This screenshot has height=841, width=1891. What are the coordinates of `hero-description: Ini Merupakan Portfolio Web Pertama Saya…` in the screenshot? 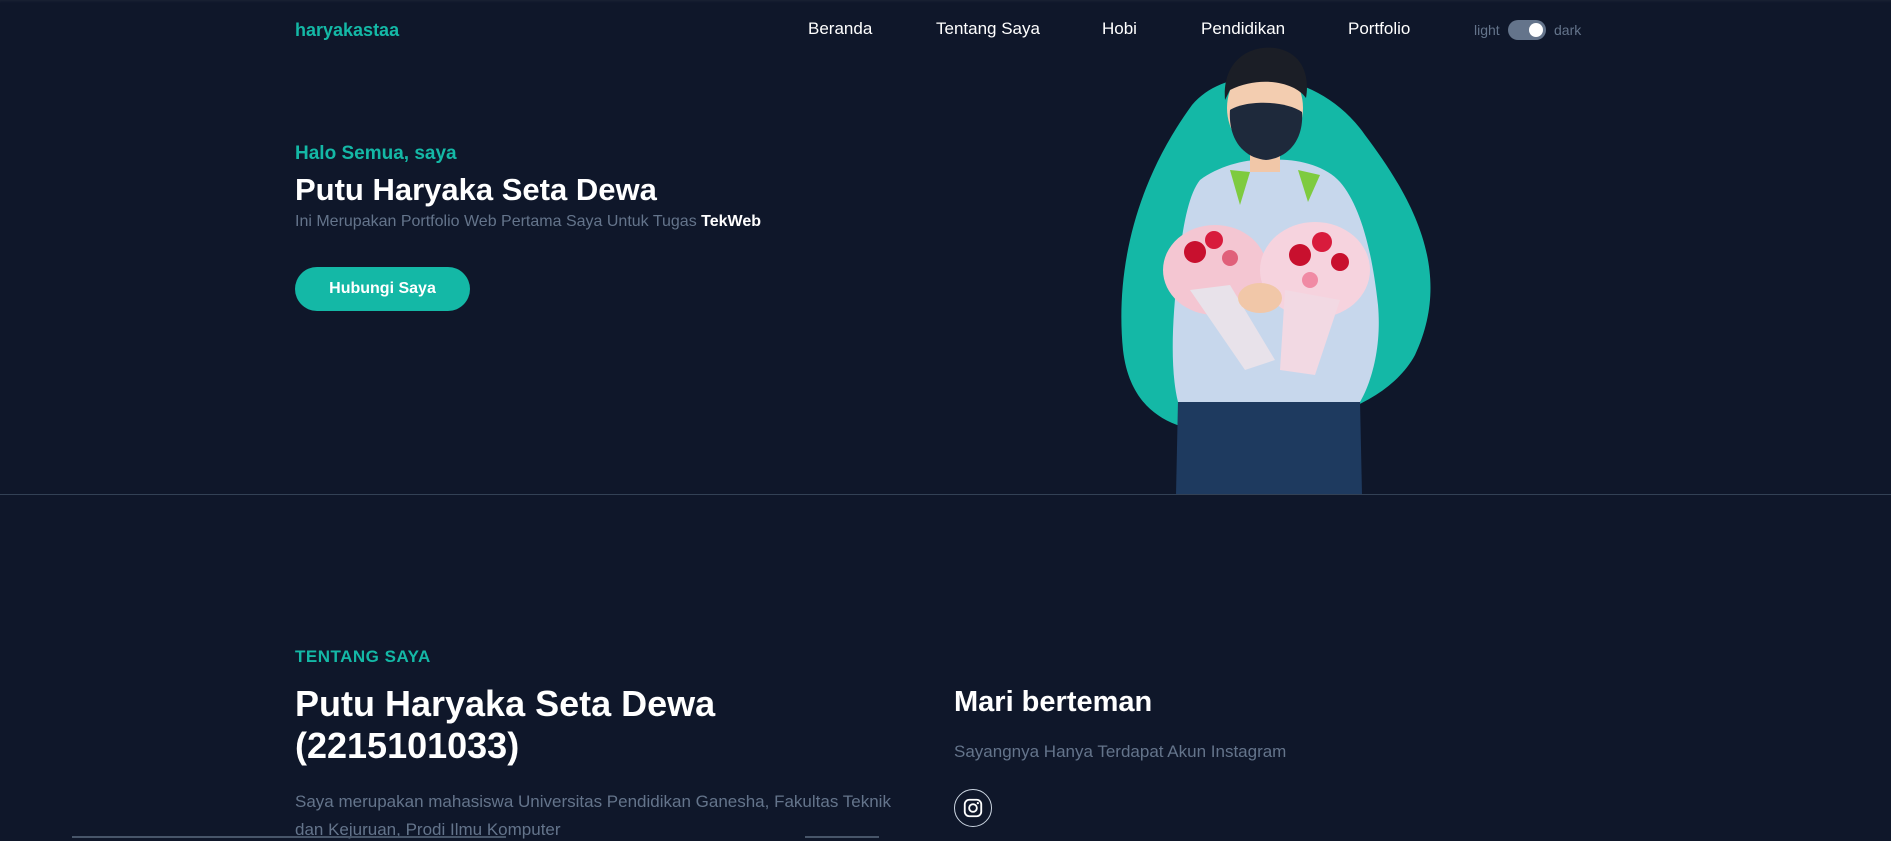 It's located at (528, 222).